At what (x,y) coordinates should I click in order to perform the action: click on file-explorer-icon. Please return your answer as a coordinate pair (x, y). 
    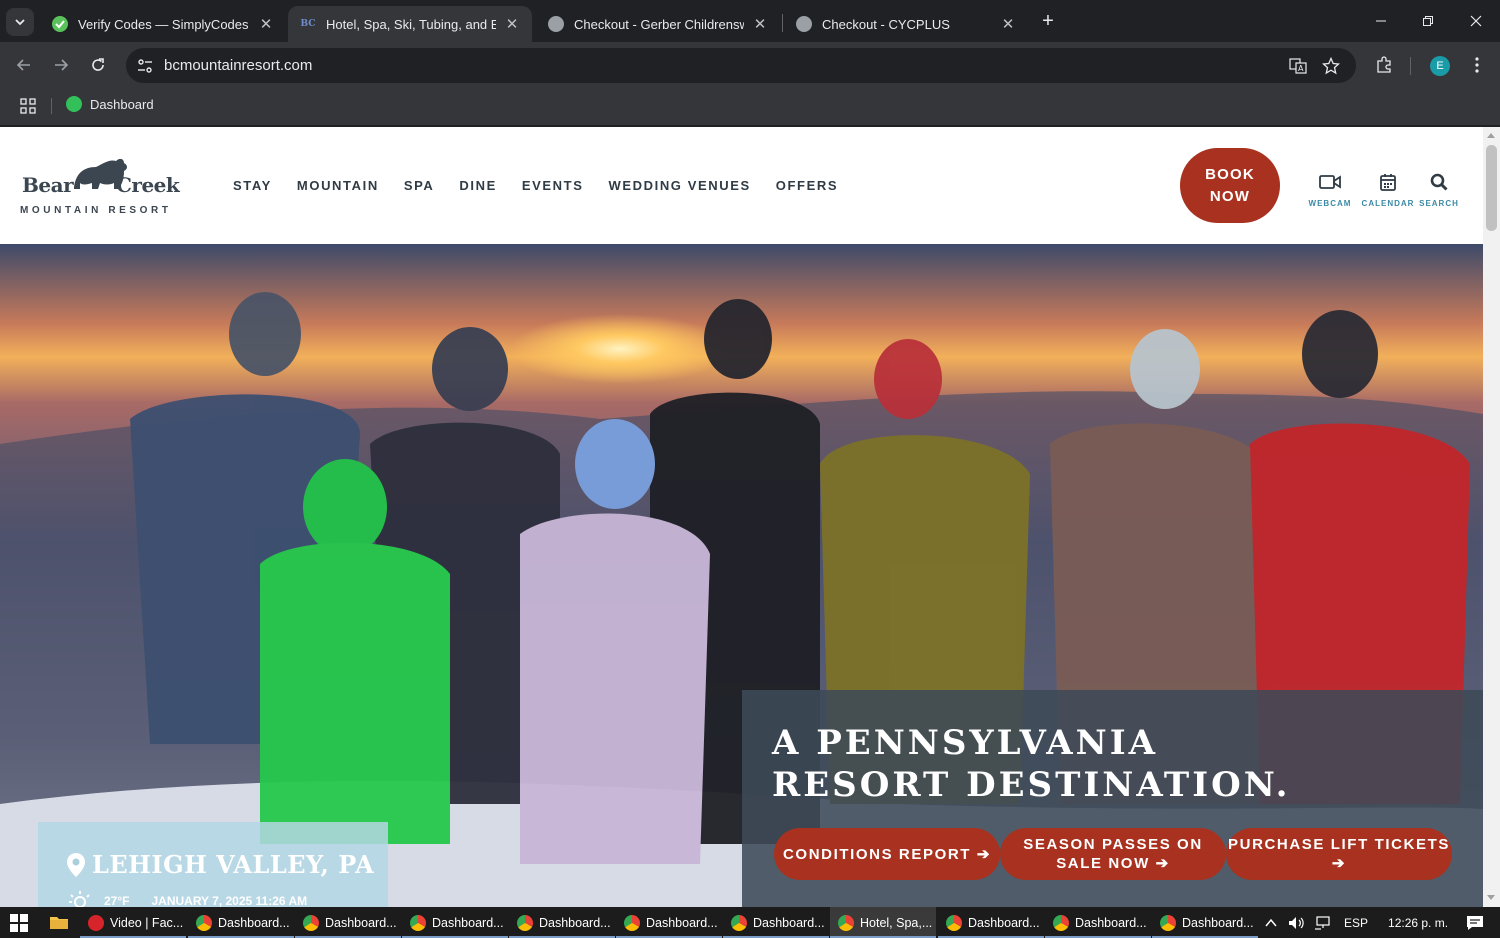
    Looking at the image, I should click on (59, 922).